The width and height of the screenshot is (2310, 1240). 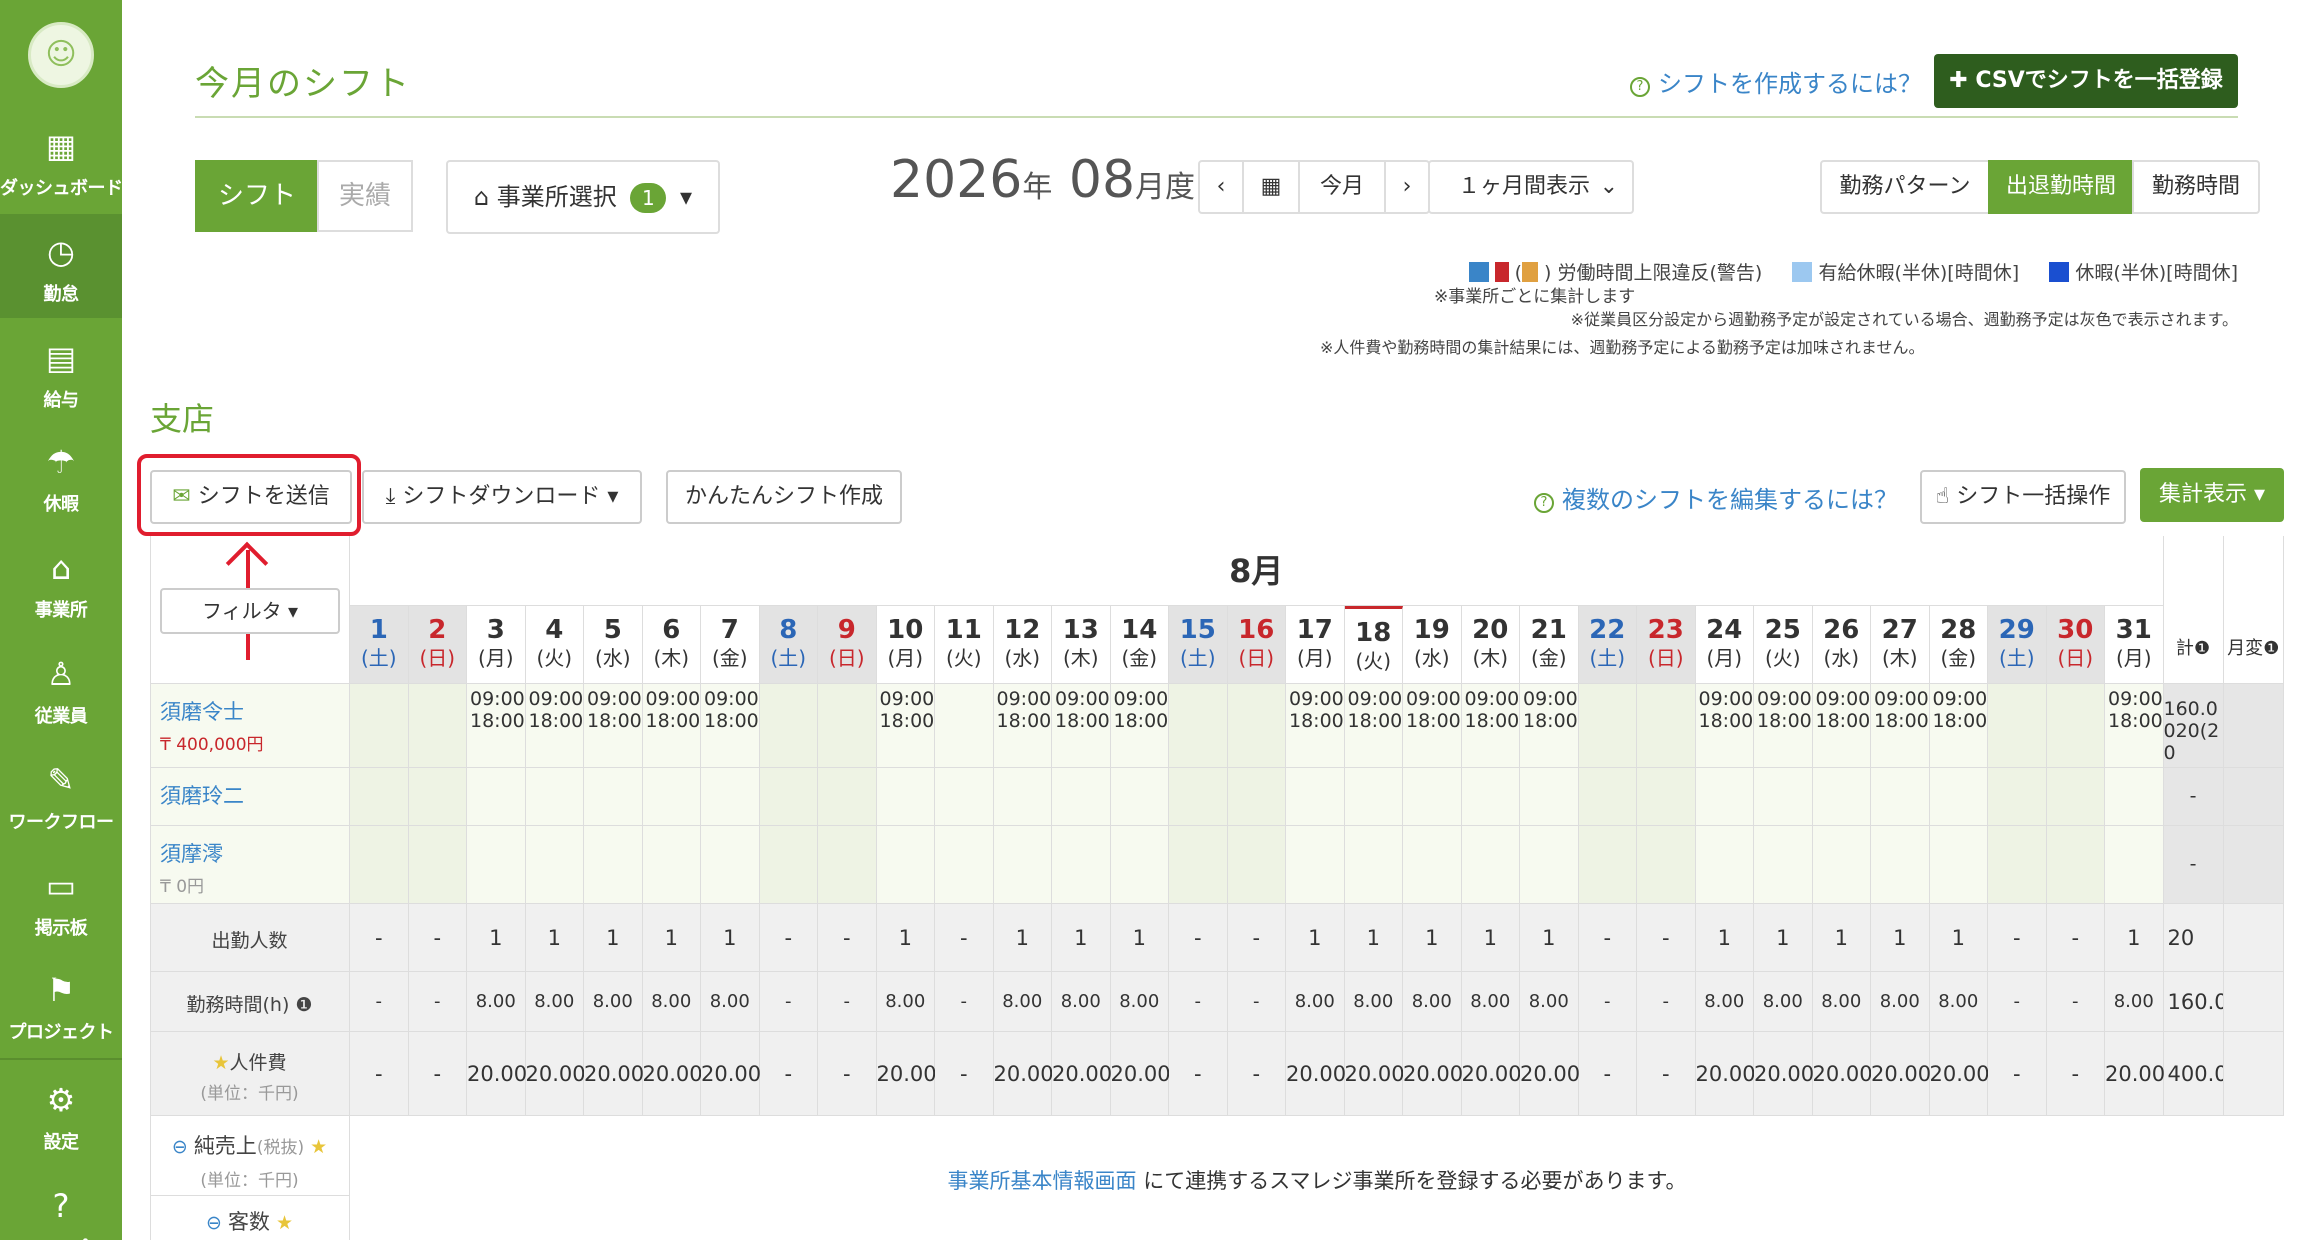 What do you see at coordinates (1531, 187) in the screenshot?
I see `range-select: １ヶ月間表示 ⌄` at bounding box center [1531, 187].